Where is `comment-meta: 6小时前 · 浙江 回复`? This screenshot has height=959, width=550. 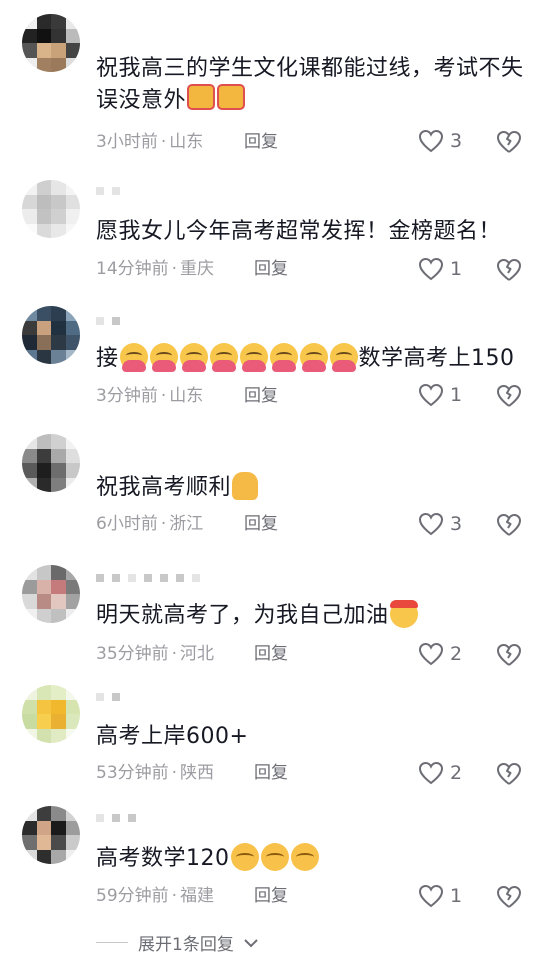
comment-meta: 6小时前 · 浙江 回复 is located at coordinates (187, 524).